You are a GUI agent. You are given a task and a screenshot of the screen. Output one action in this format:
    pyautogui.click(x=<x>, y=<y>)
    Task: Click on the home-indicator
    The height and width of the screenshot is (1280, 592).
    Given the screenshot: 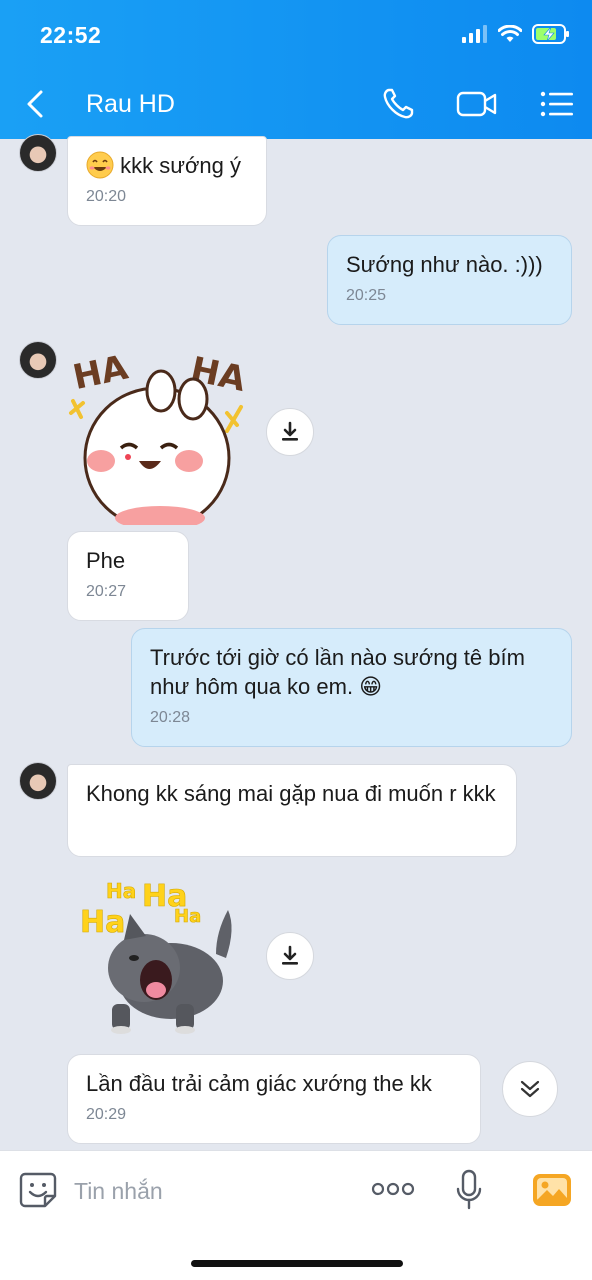 What is the action you would take?
    pyautogui.click(x=297, y=1263)
    